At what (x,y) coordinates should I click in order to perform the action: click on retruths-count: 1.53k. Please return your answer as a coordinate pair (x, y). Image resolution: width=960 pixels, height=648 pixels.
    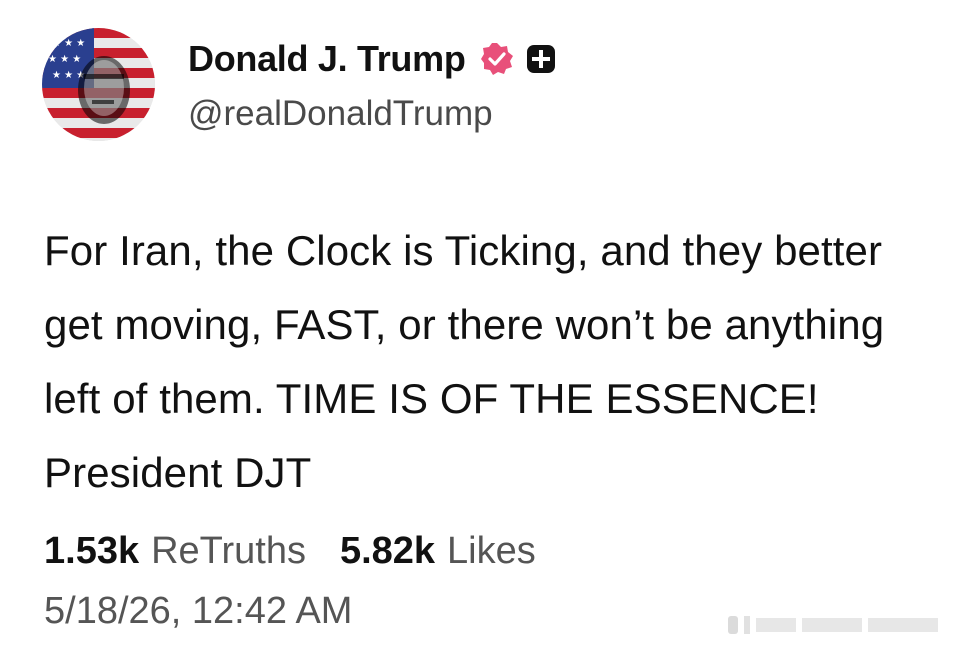
    Looking at the image, I should click on (92, 551).